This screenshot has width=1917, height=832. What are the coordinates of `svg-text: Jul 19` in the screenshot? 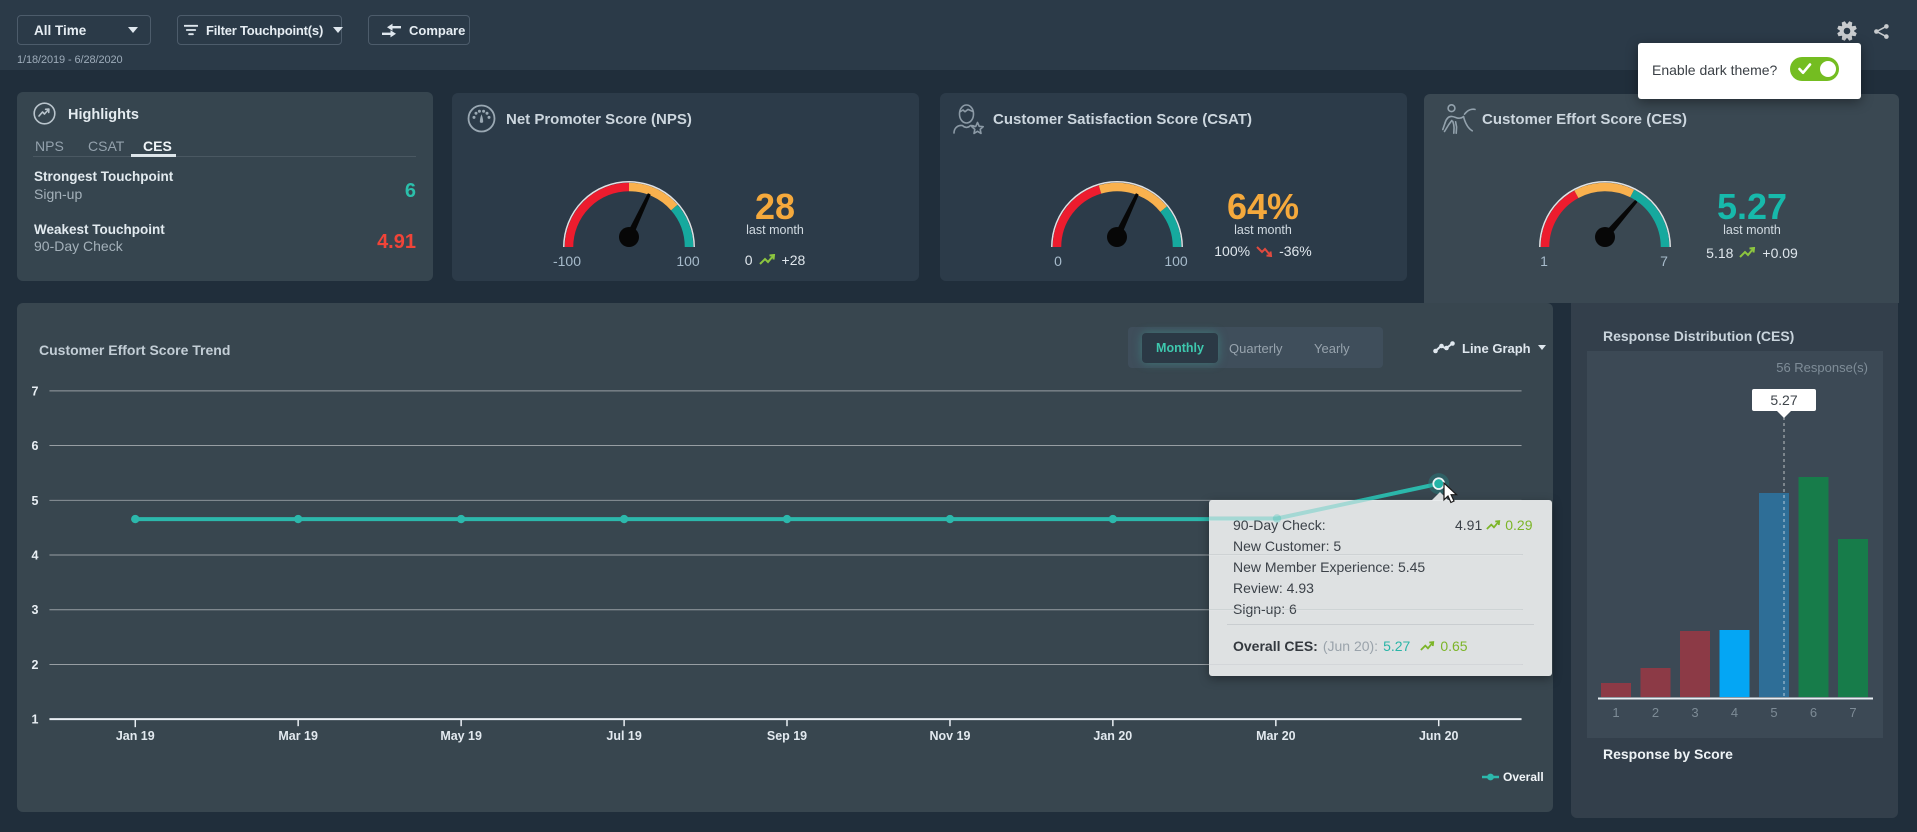 It's located at (623, 736).